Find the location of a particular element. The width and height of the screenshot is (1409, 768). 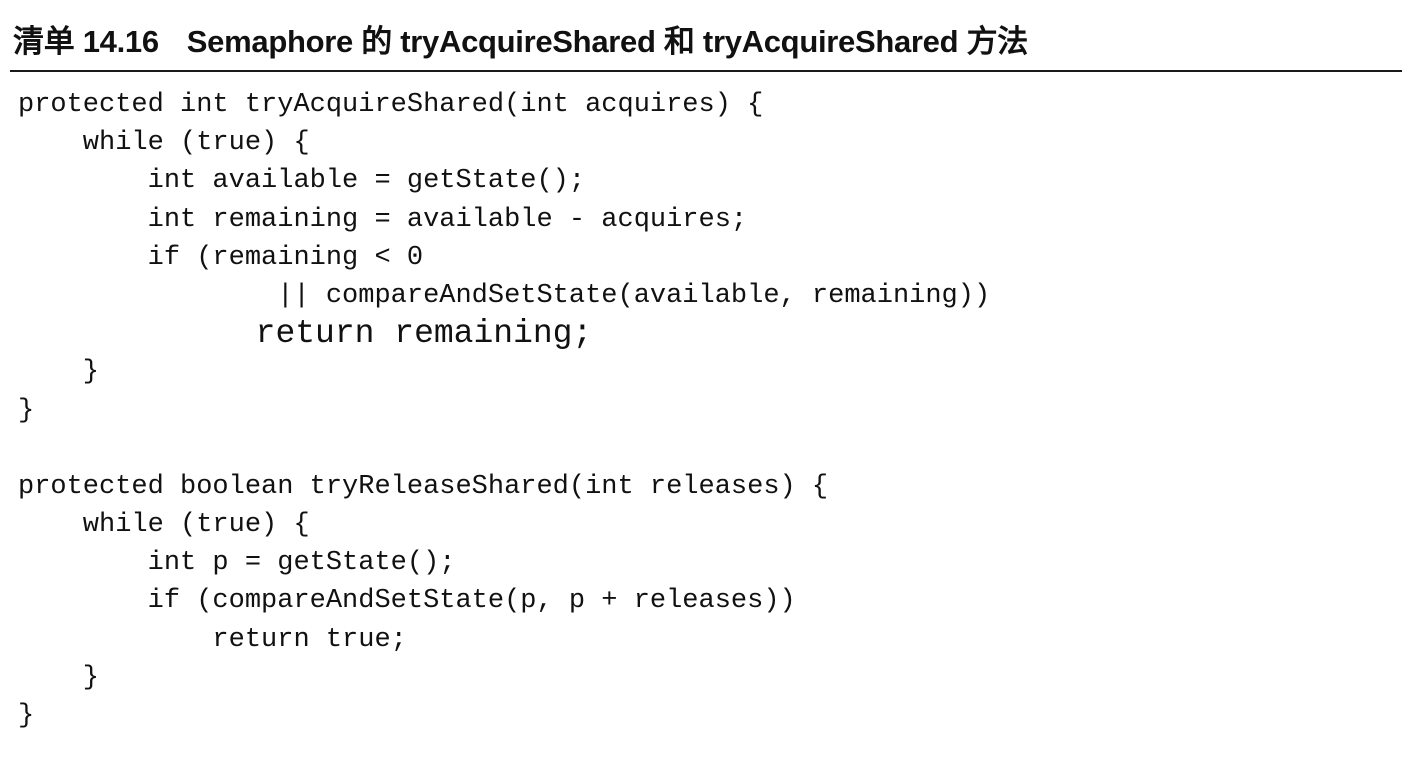

code-line: int p = getState(); is located at coordinates (237, 563).